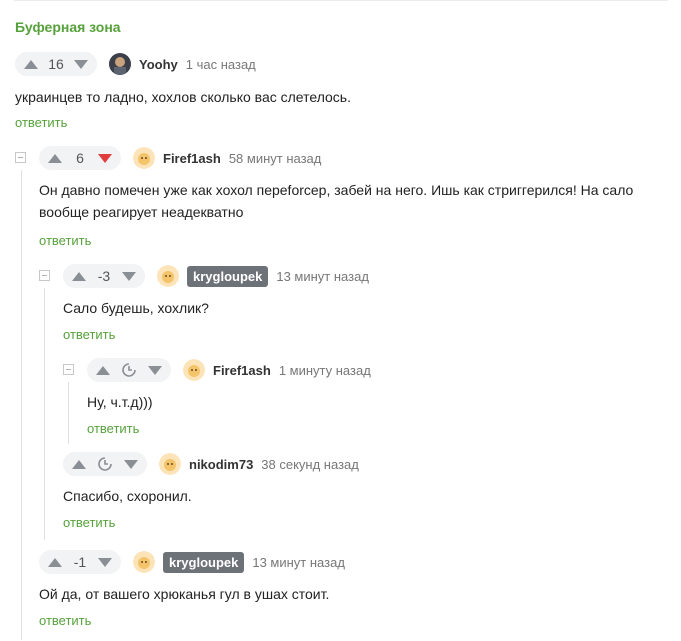 The height and width of the screenshot is (641, 681). What do you see at coordinates (120, 402) in the screenshot?
I see `comment-text: Ну, ч.т.д)))` at bounding box center [120, 402].